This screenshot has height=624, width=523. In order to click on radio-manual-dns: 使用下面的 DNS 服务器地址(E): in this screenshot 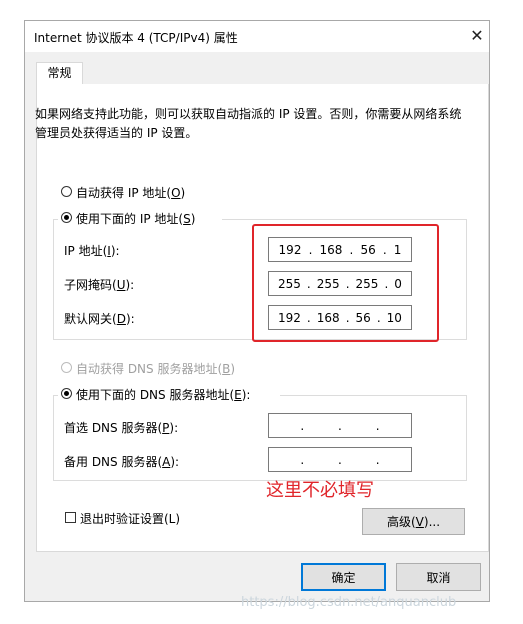, I will do `click(169, 394)`.